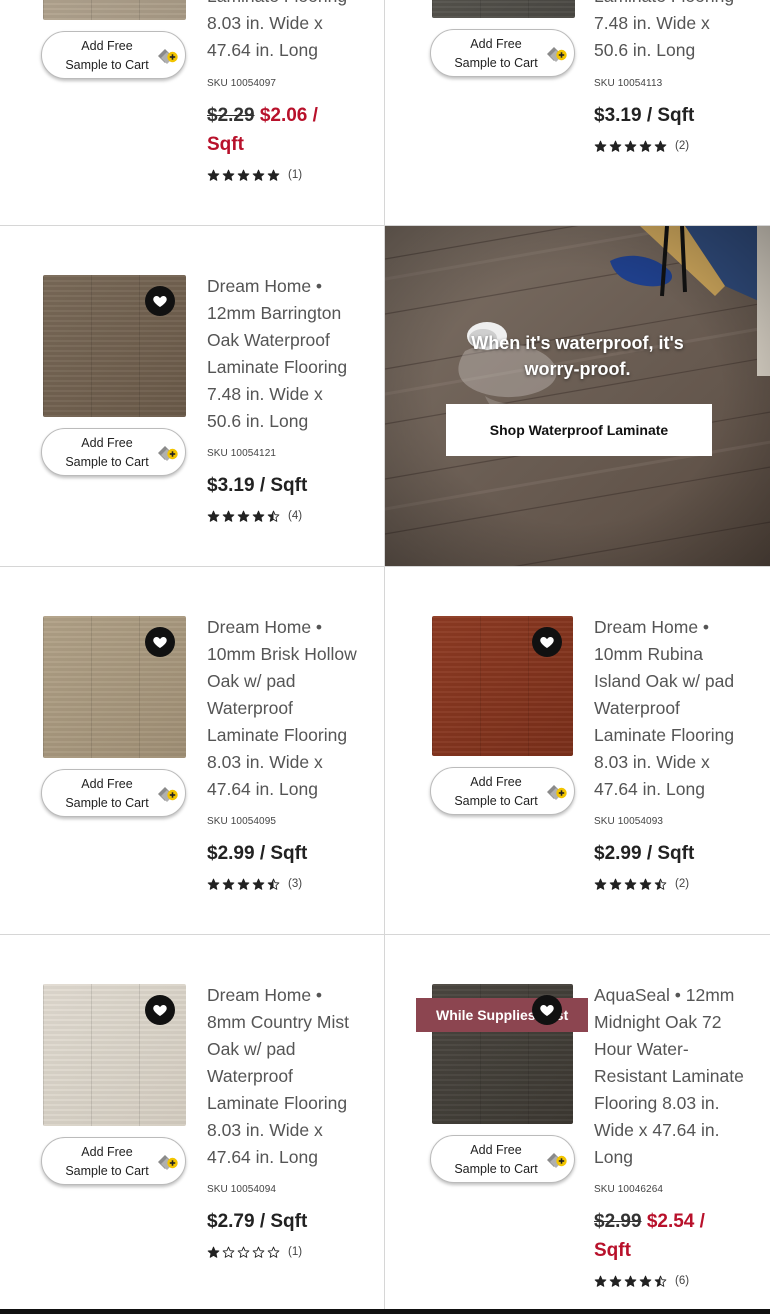 The width and height of the screenshot is (770, 1314). I want to click on review-count: (2), so click(682, 884).